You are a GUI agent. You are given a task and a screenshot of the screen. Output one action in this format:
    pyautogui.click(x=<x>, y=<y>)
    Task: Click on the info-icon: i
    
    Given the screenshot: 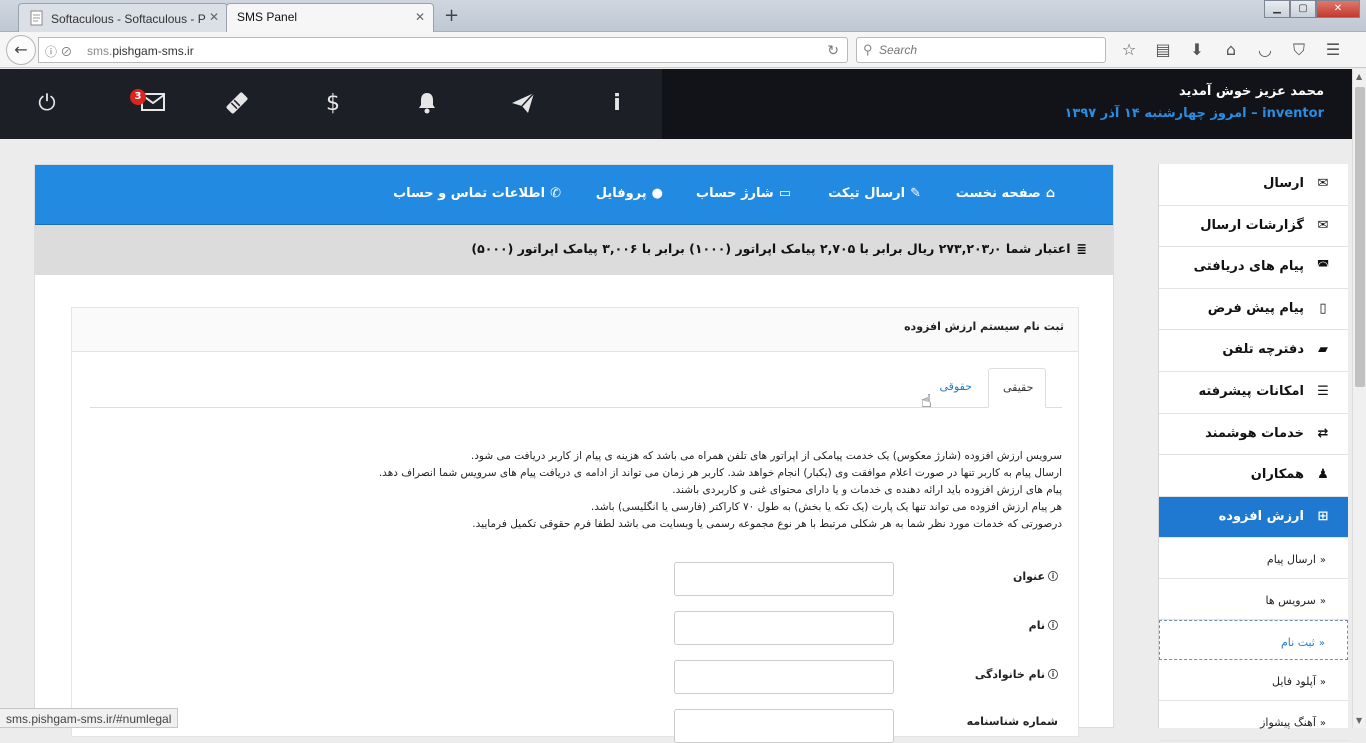 What is the action you would take?
    pyautogui.click(x=617, y=103)
    